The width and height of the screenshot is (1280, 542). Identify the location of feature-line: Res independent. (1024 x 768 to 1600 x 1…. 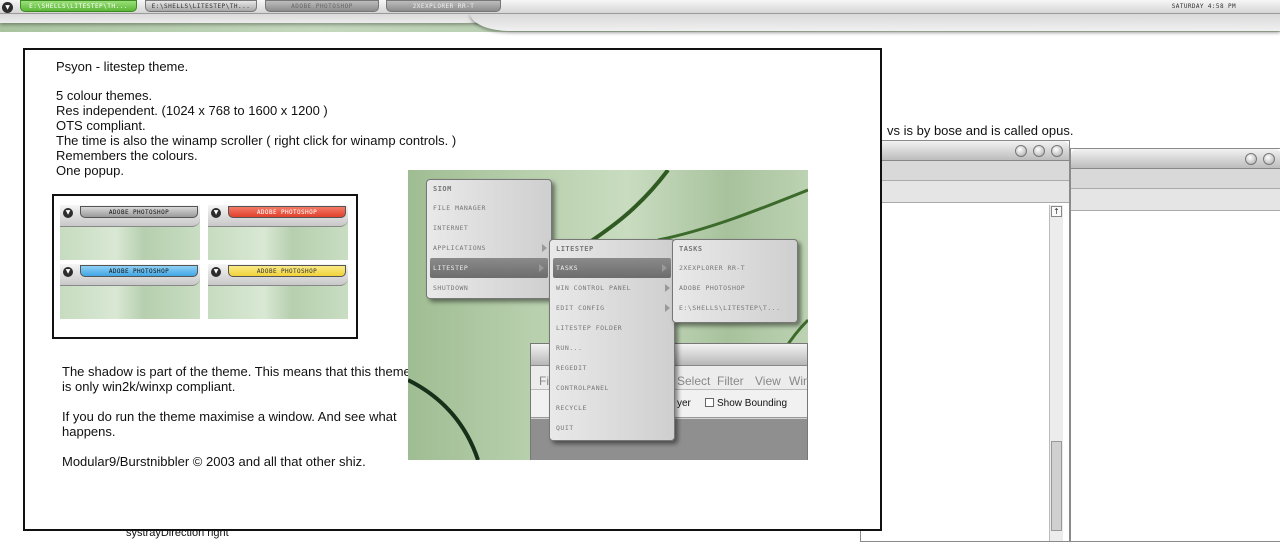
(192, 110).